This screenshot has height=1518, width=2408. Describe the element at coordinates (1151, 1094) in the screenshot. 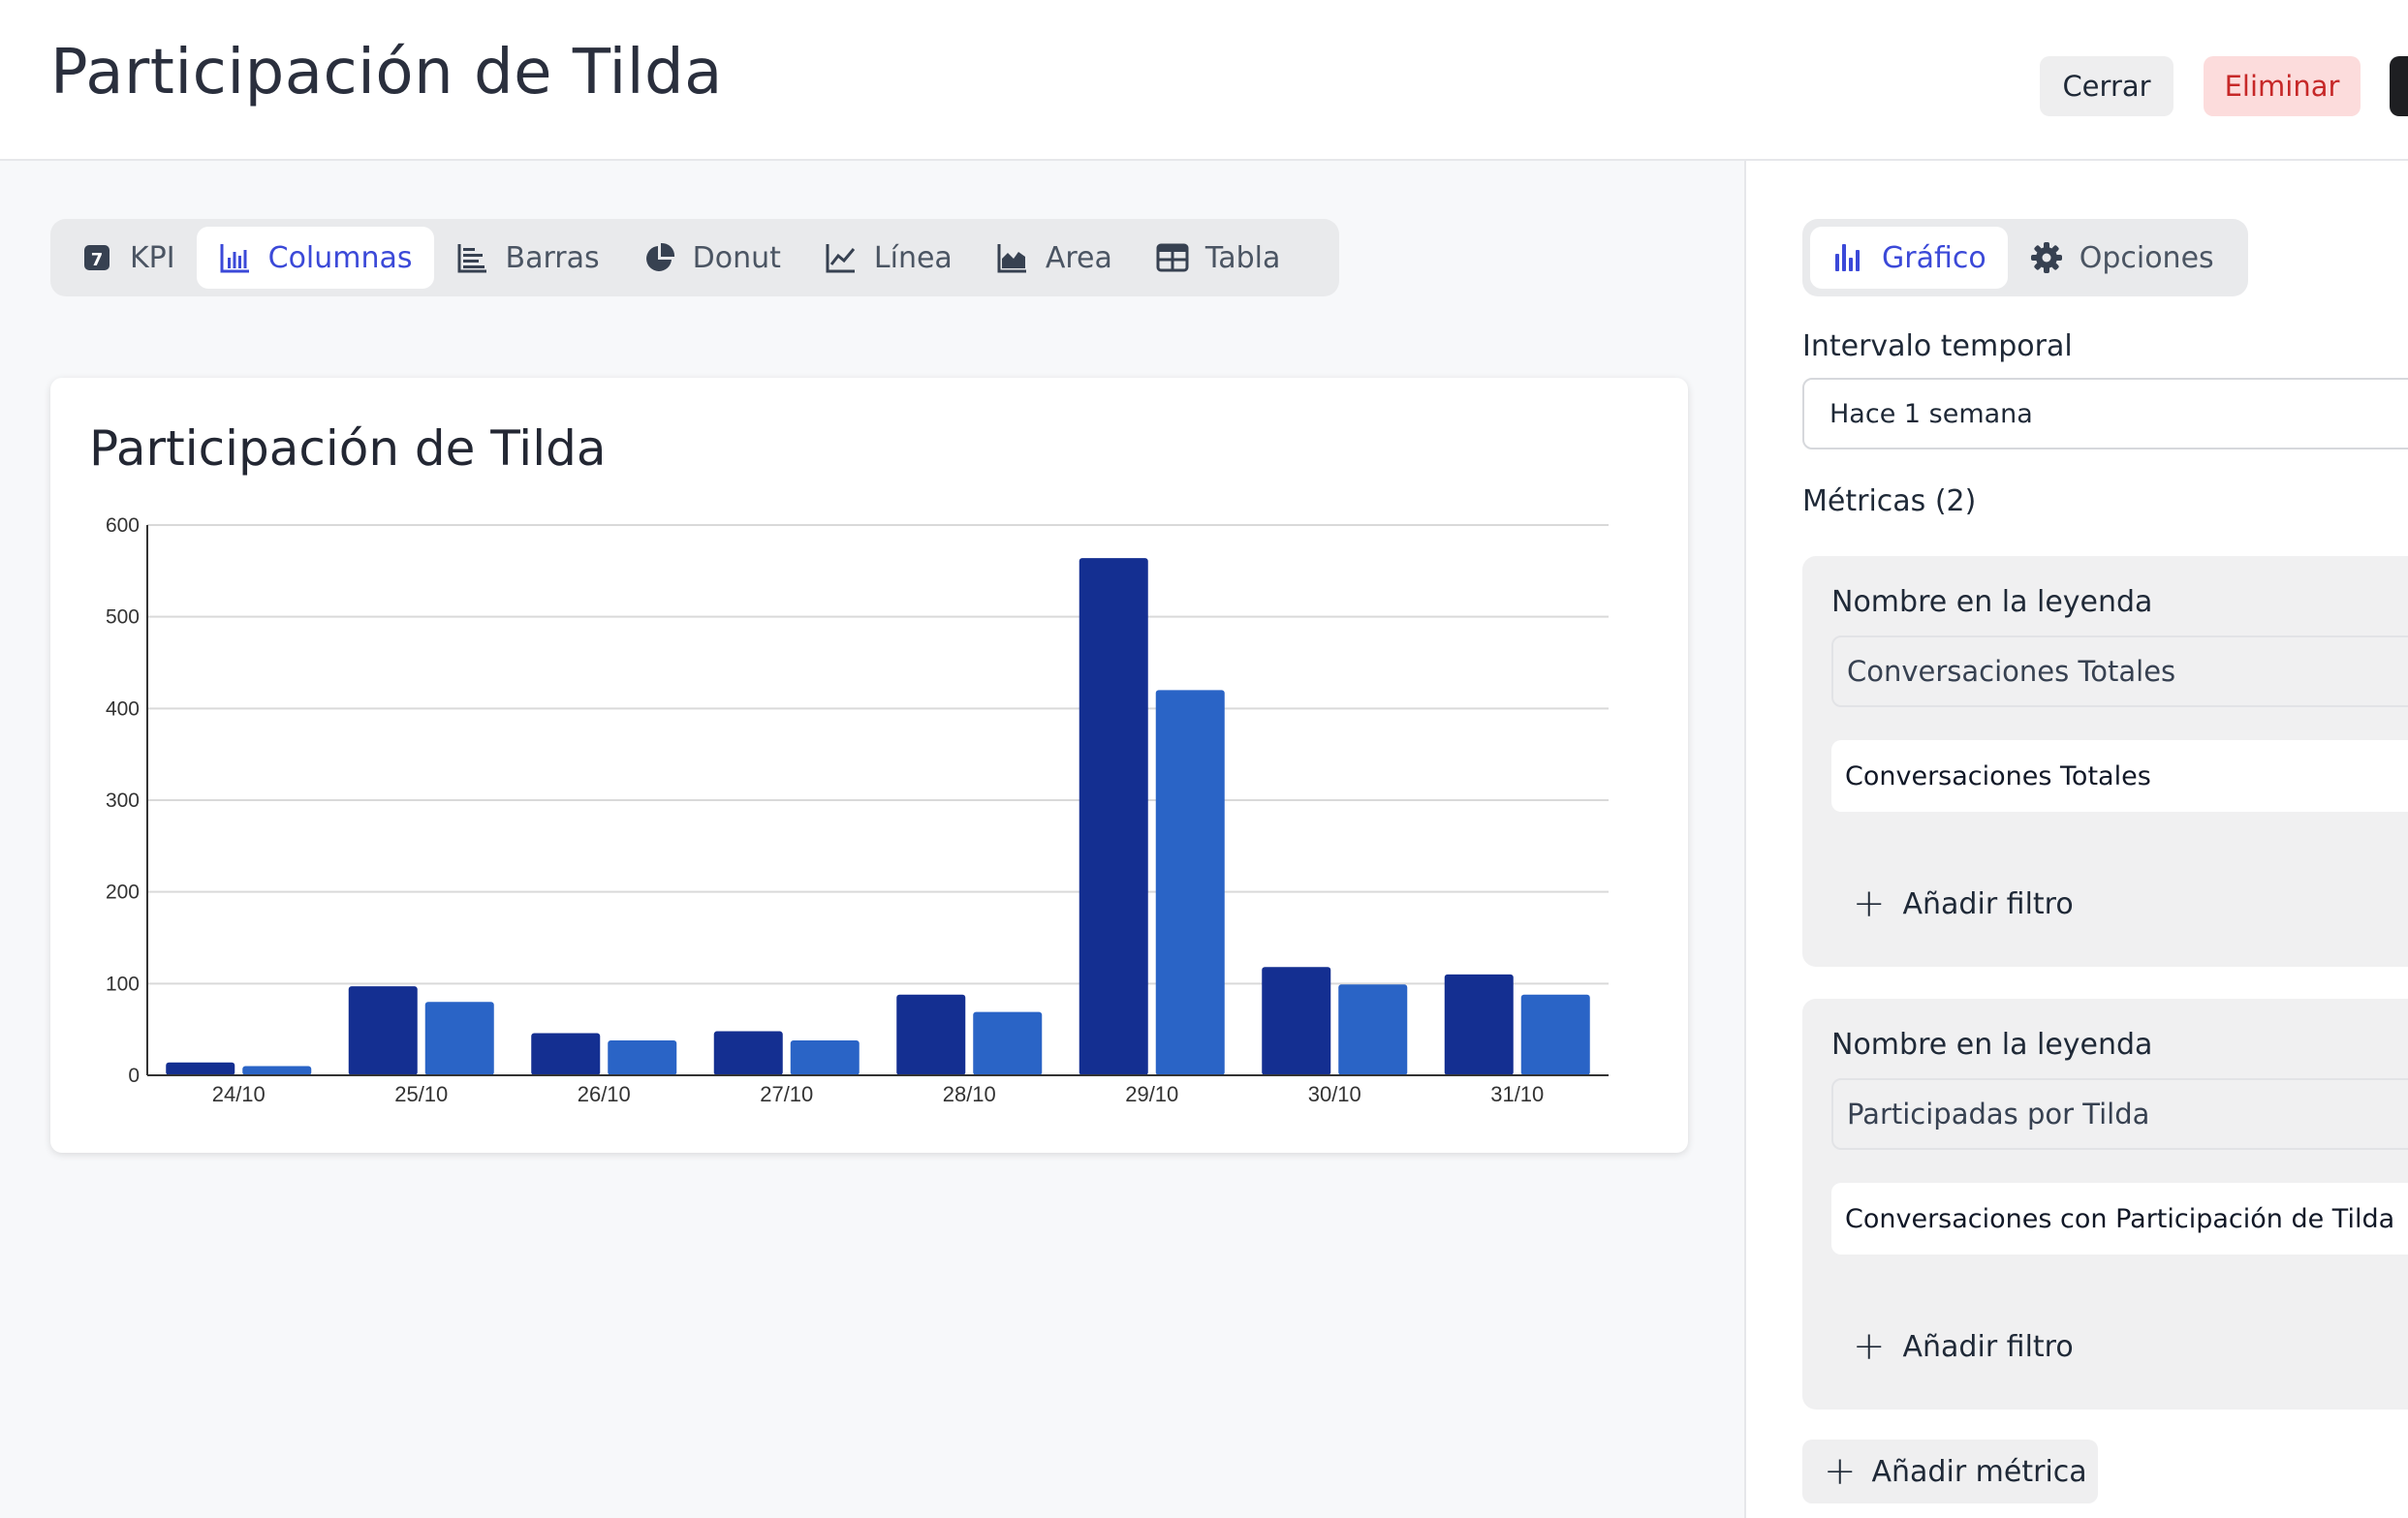

I see `x-tick-label: 29/10` at that location.